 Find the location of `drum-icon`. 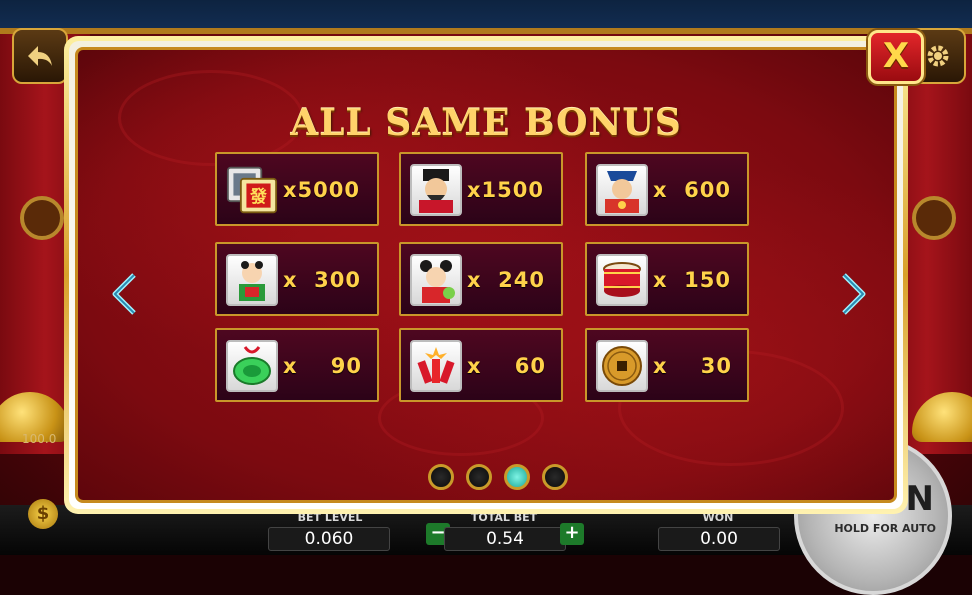

drum-icon is located at coordinates (622, 280).